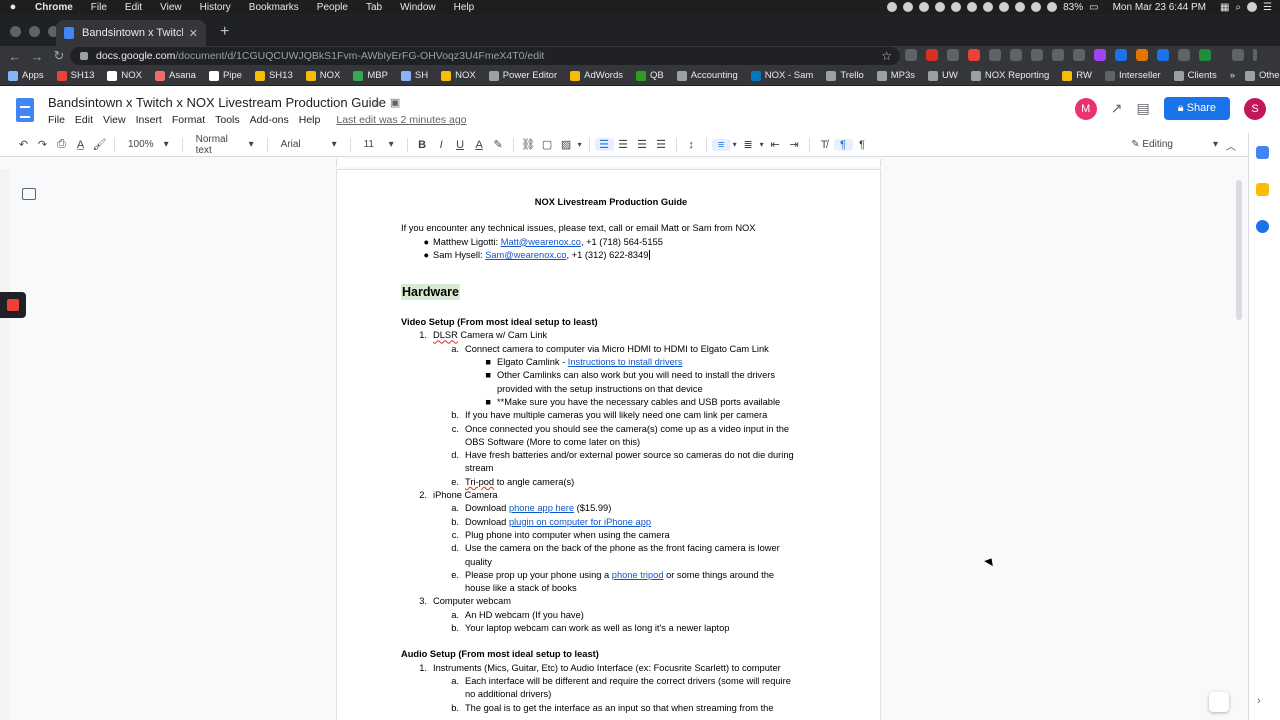  I want to click on bookmark-item: QB, so click(650, 75).